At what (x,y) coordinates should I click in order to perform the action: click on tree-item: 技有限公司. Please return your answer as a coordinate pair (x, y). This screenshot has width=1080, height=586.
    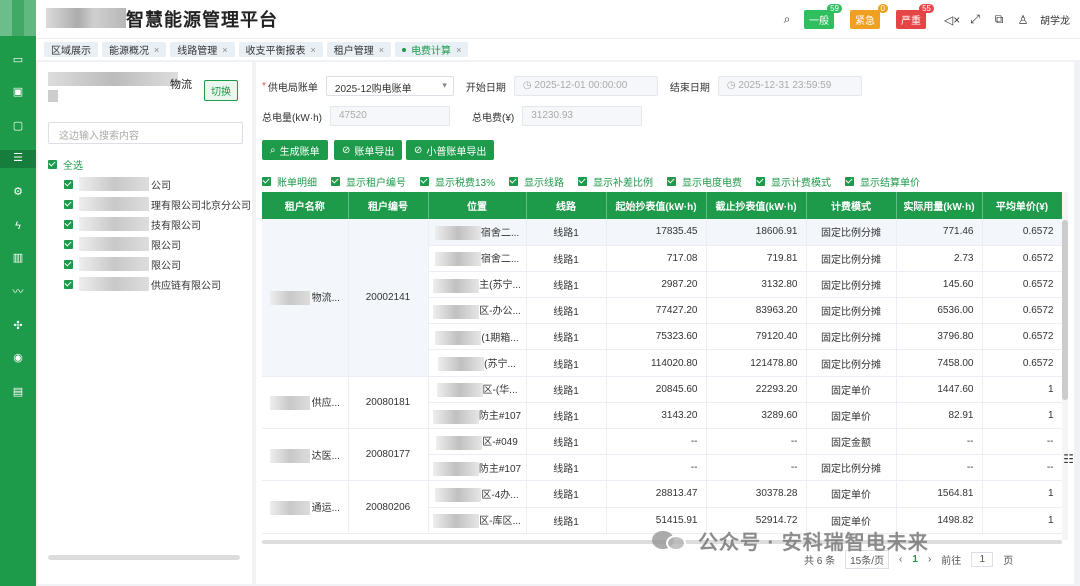
    Looking at the image, I should click on (149, 224).